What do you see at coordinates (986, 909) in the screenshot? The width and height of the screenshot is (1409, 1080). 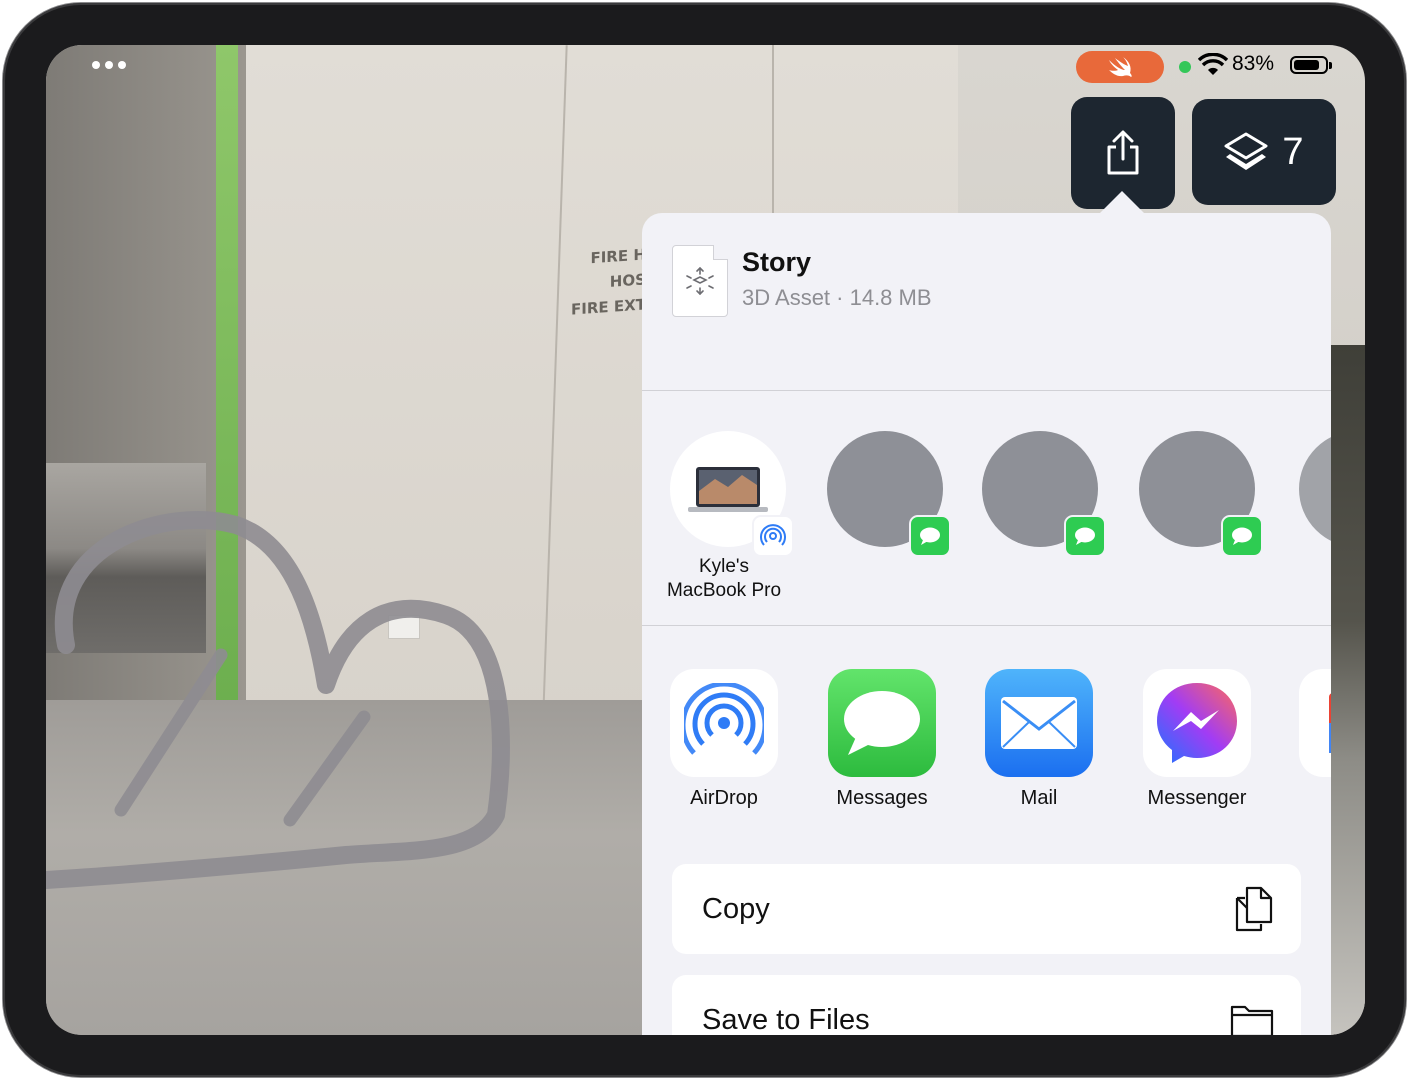 I see `copy-action: Copy` at bounding box center [986, 909].